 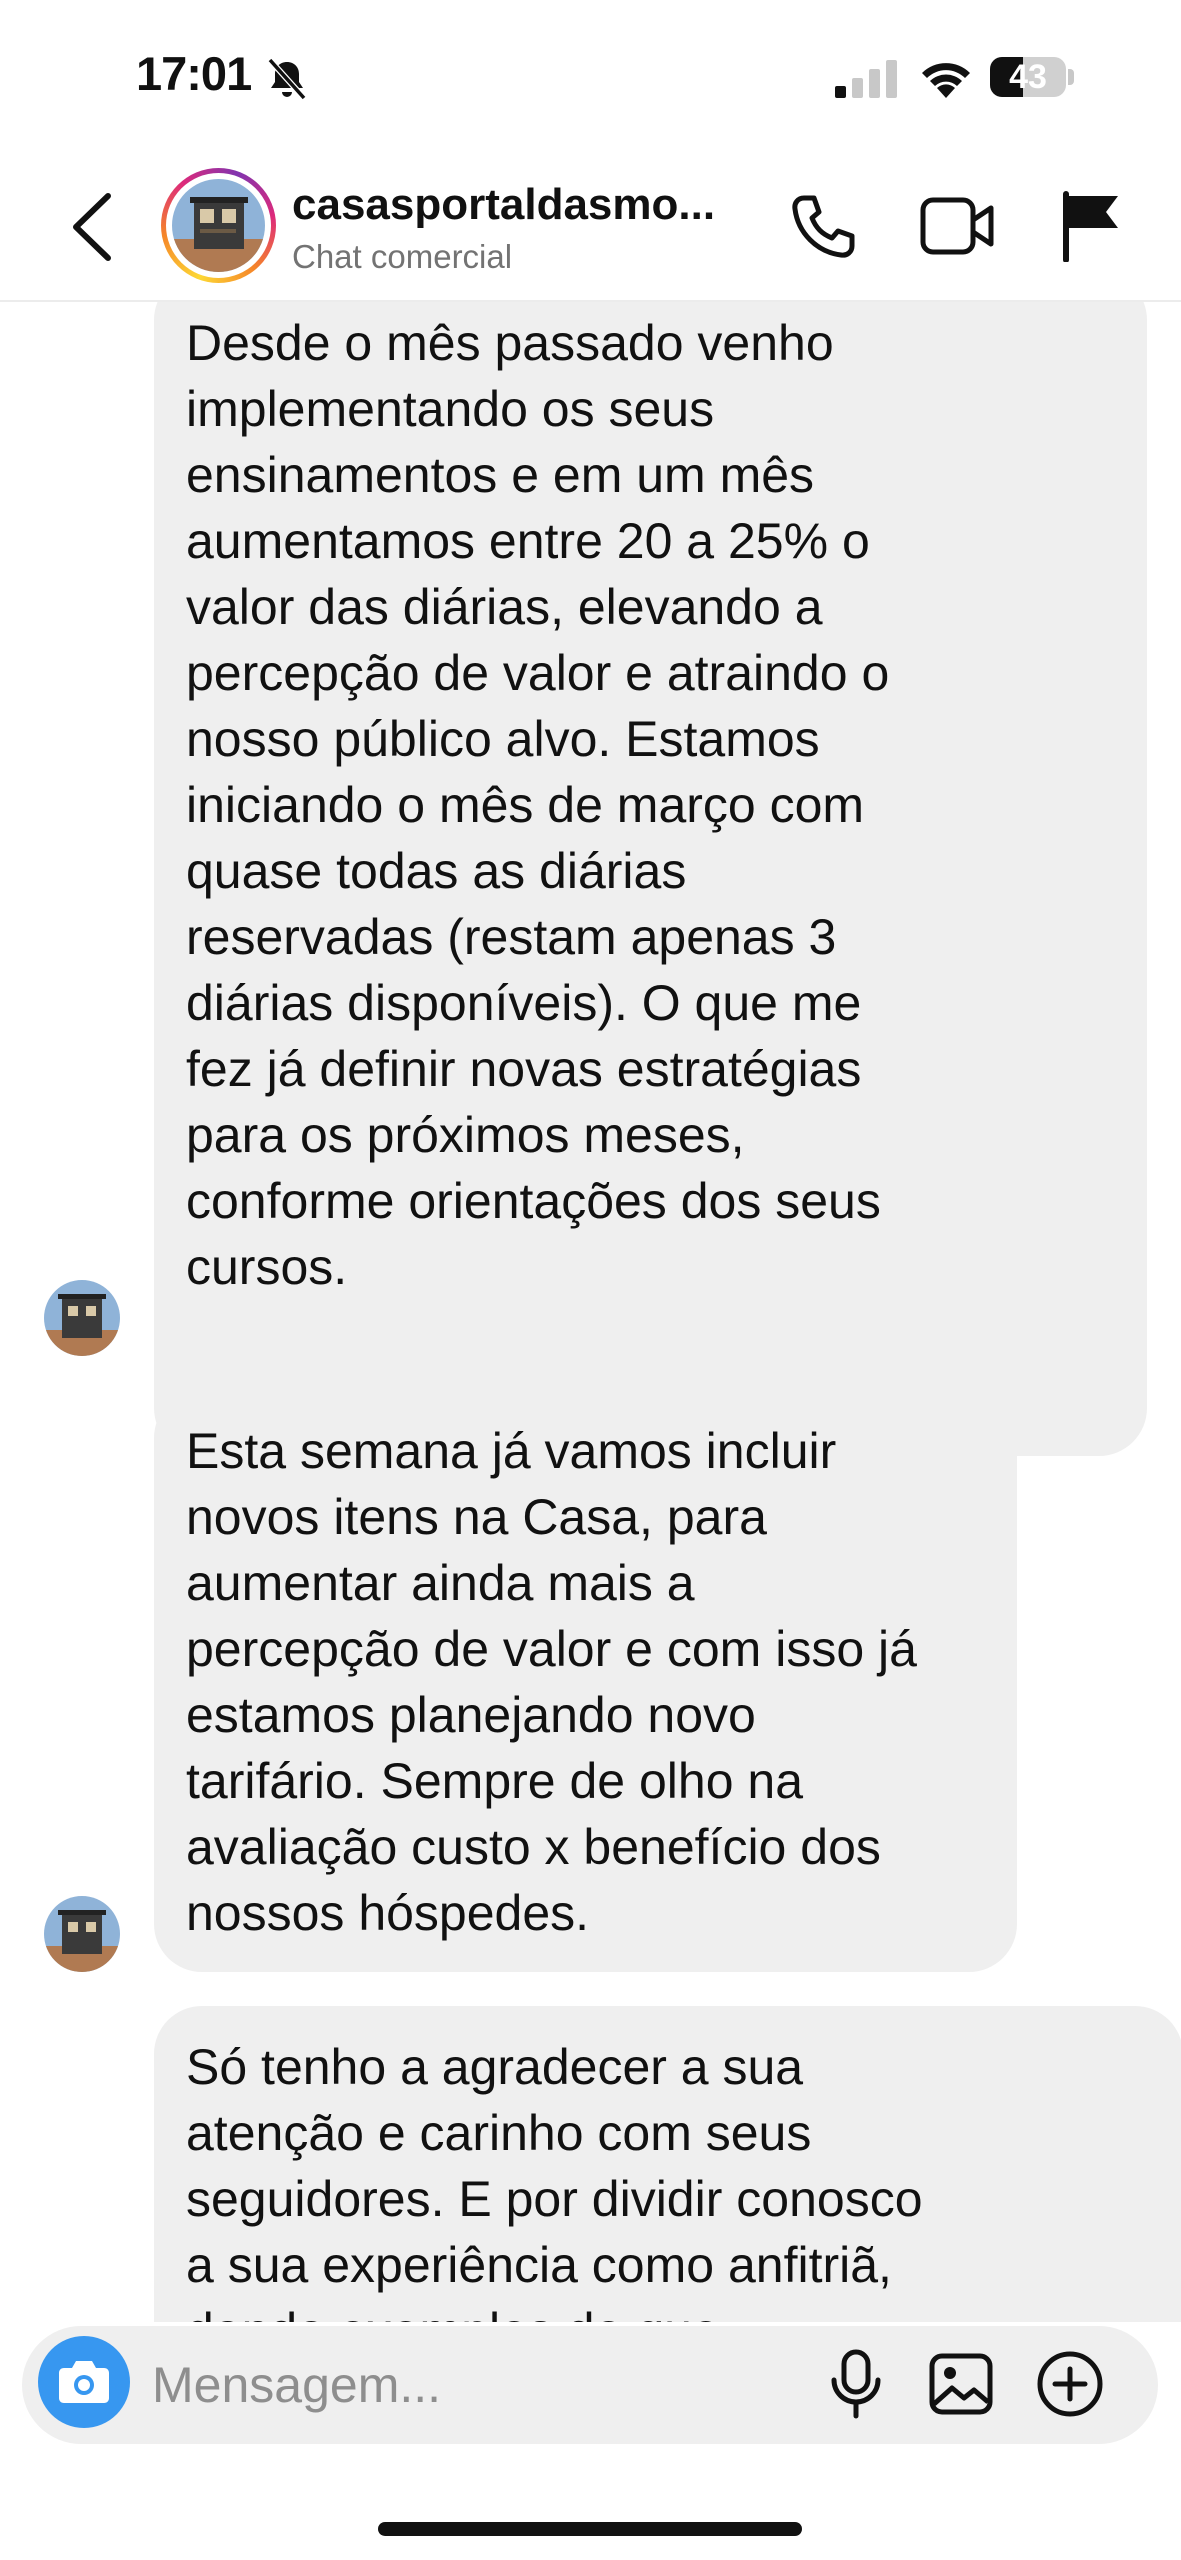 I want to click on battery-percentage: 43, so click(x=1028, y=77).